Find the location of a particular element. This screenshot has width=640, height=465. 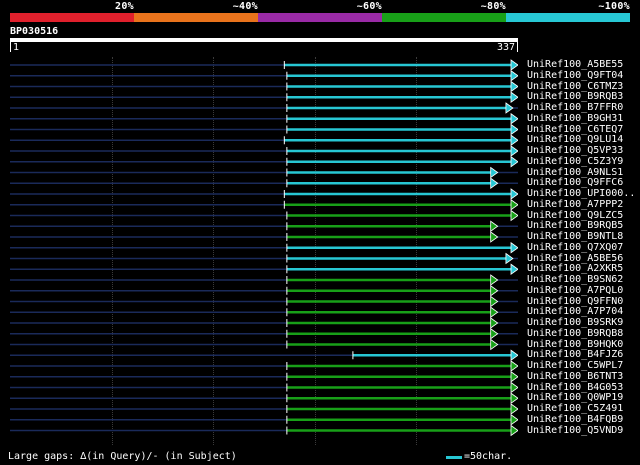

hit-name-link: UniRef100_B7FFR0 is located at coordinates (575, 108).